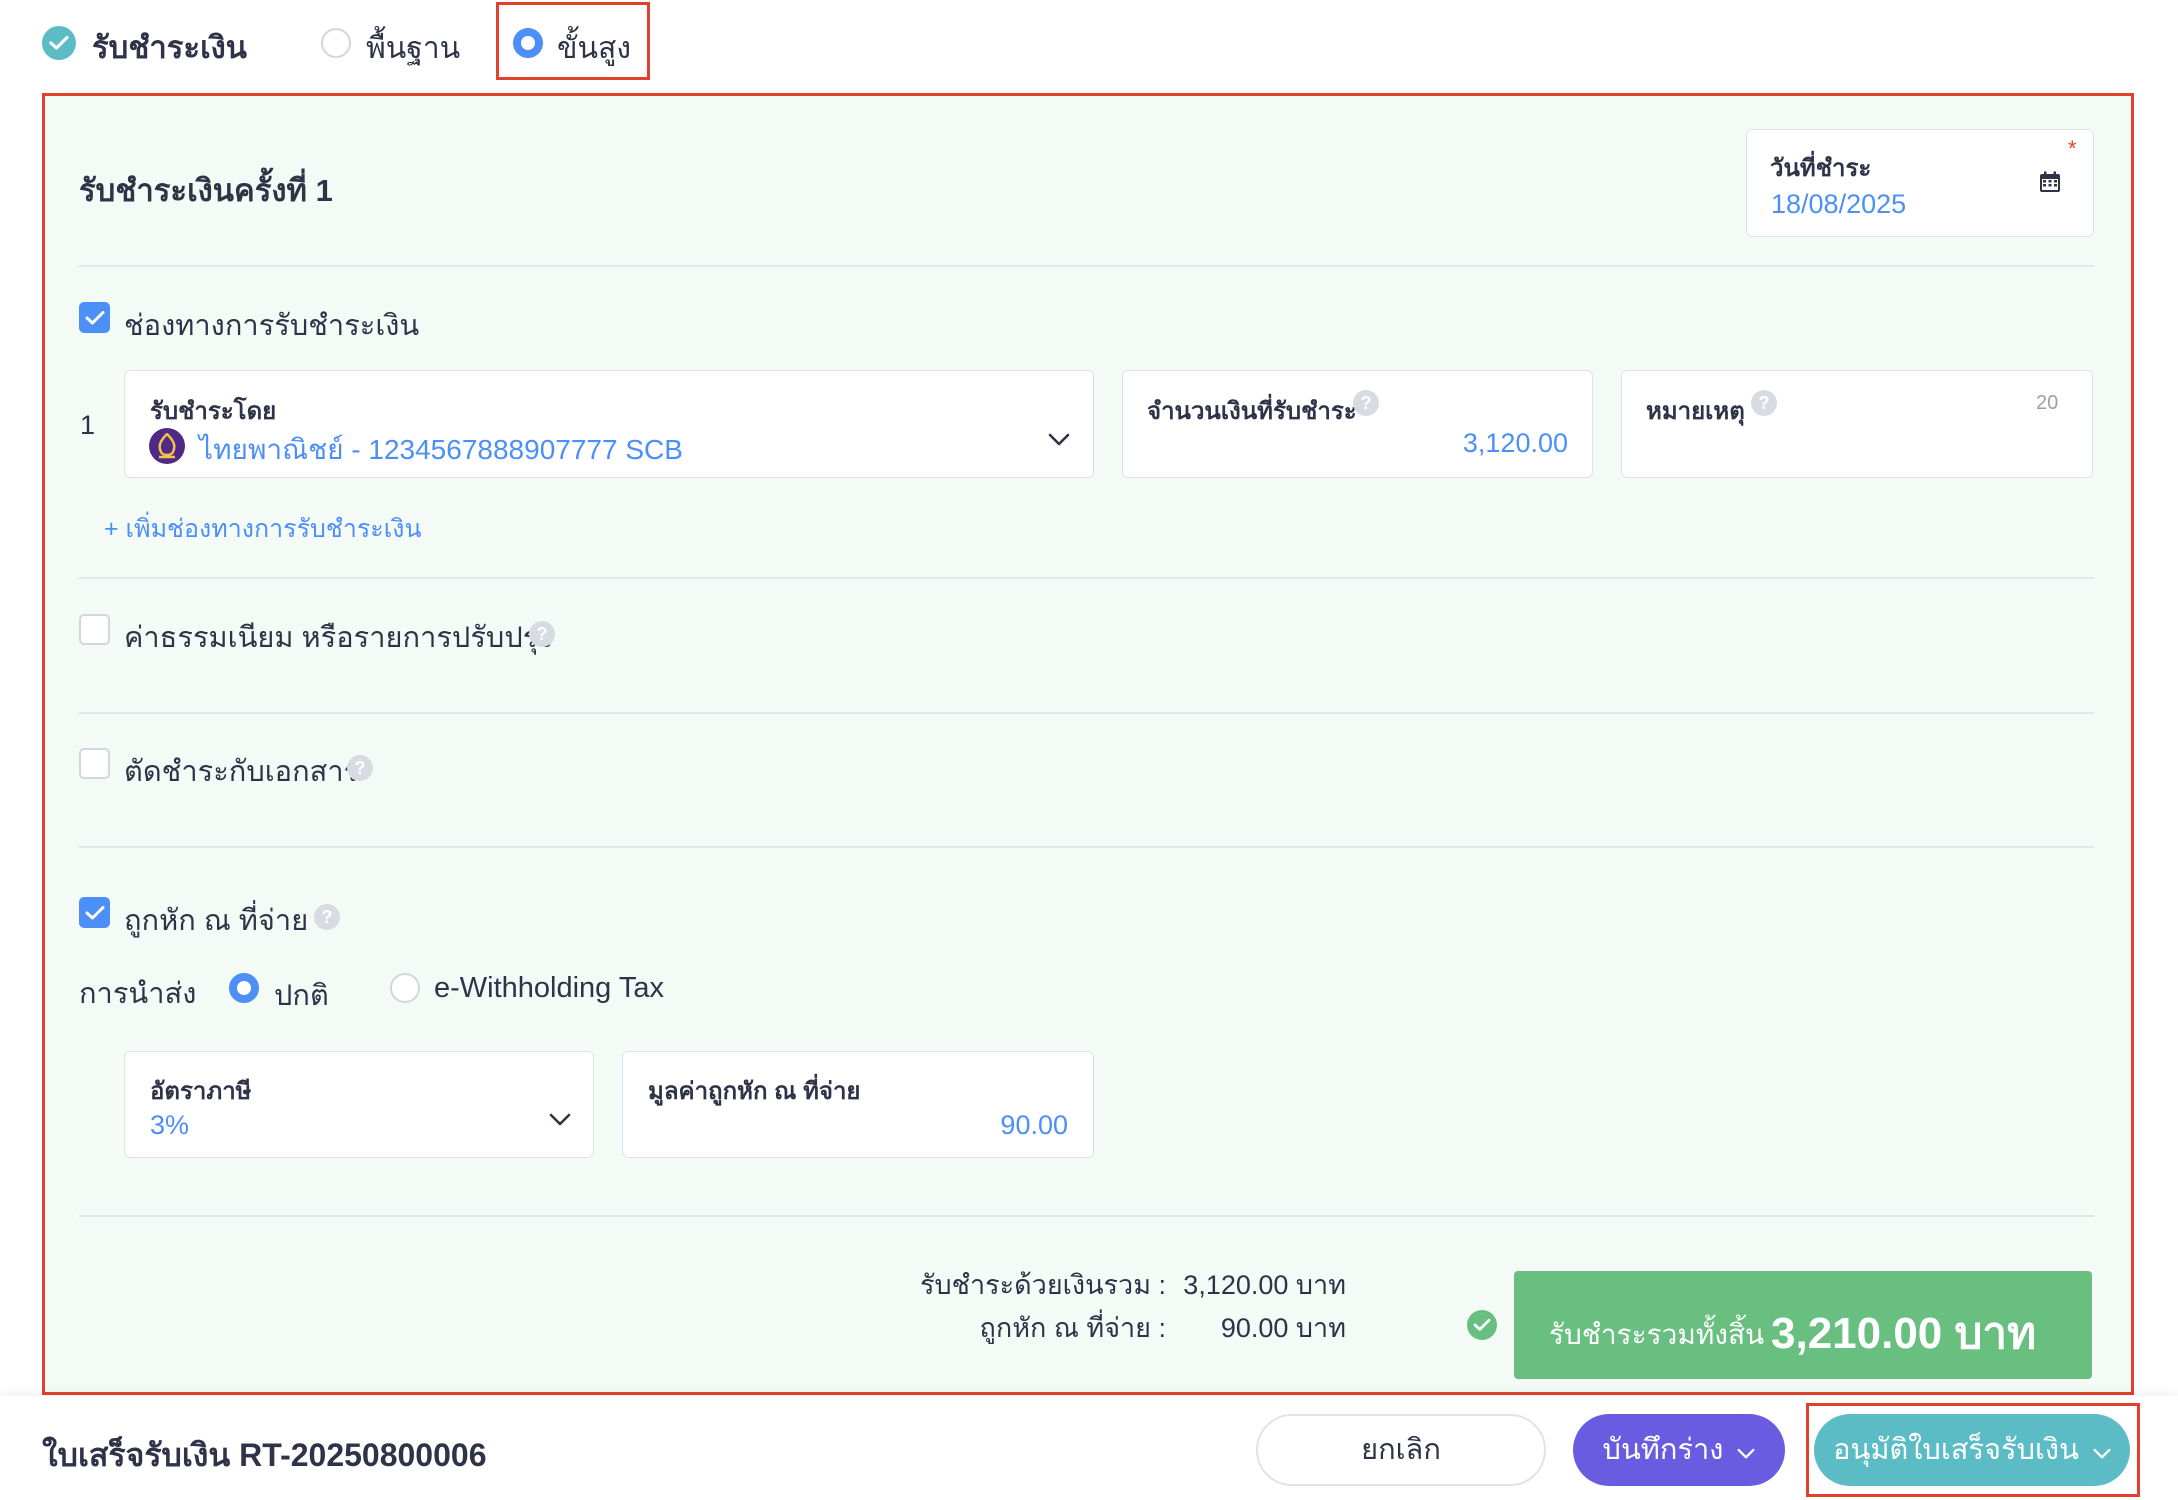 The height and width of the screenshot is (1500, 2178). Describe the element at coordinates (216, 921) in the screenshot. I see `withholding-label: ถูกหัก ณ ที่จ่าย` at that location.